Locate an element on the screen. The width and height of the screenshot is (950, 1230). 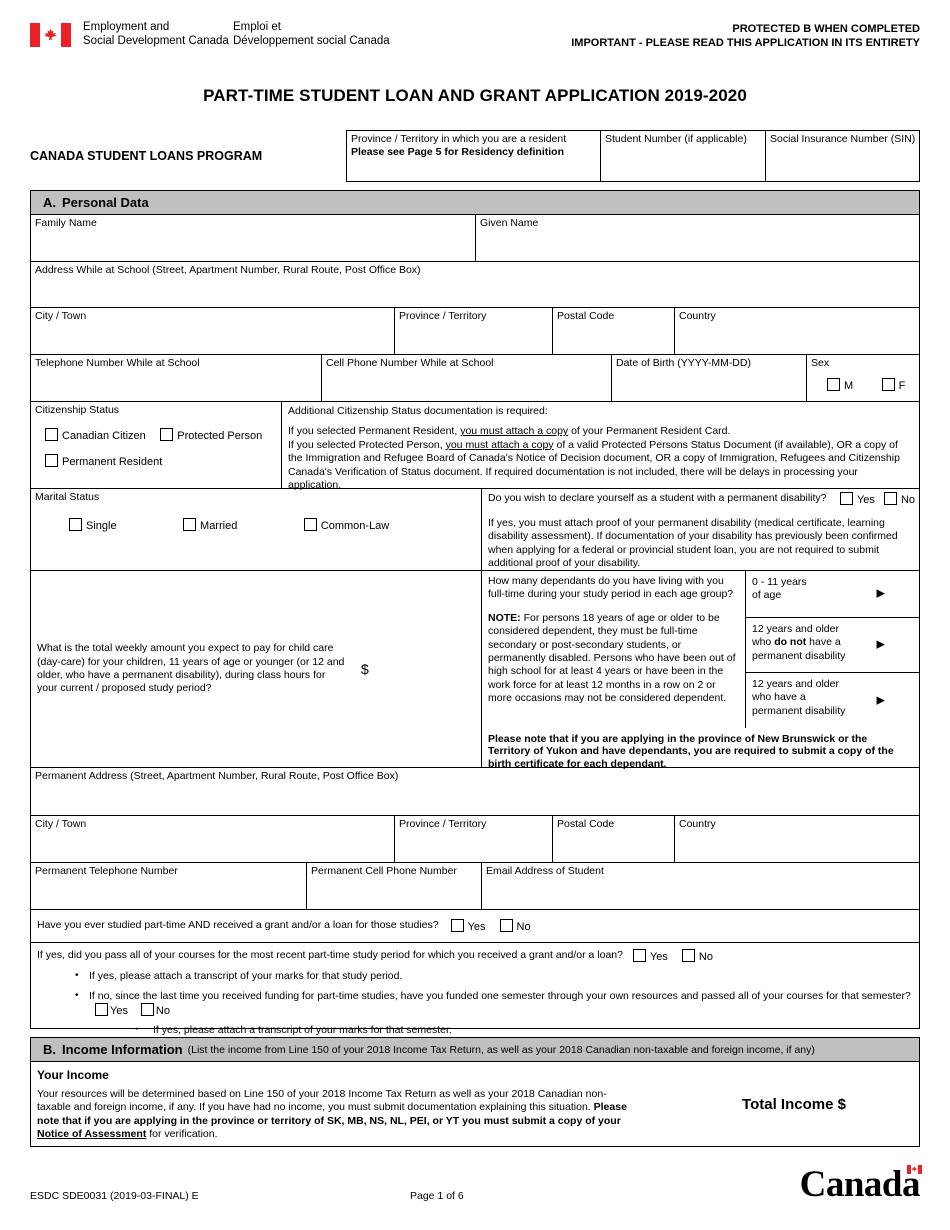
sex-male-option: M is located at coordinates (840, 384).